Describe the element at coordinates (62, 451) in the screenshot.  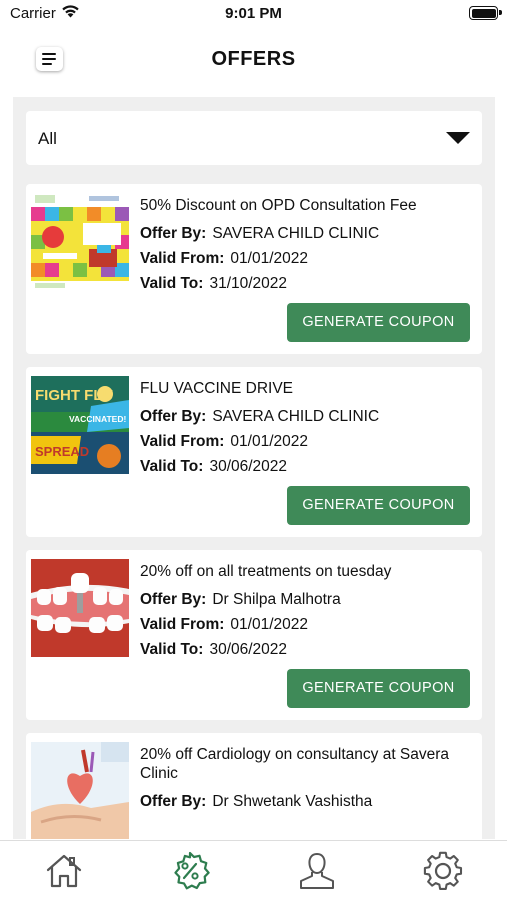
I see `image-text-spread: SPREAD` at that location.